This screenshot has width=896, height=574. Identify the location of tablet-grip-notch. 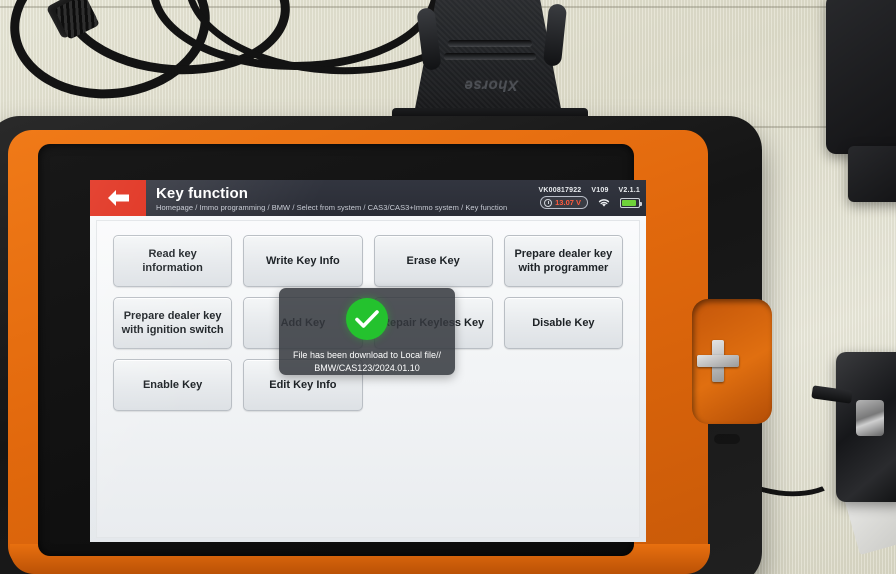
(727, 439).